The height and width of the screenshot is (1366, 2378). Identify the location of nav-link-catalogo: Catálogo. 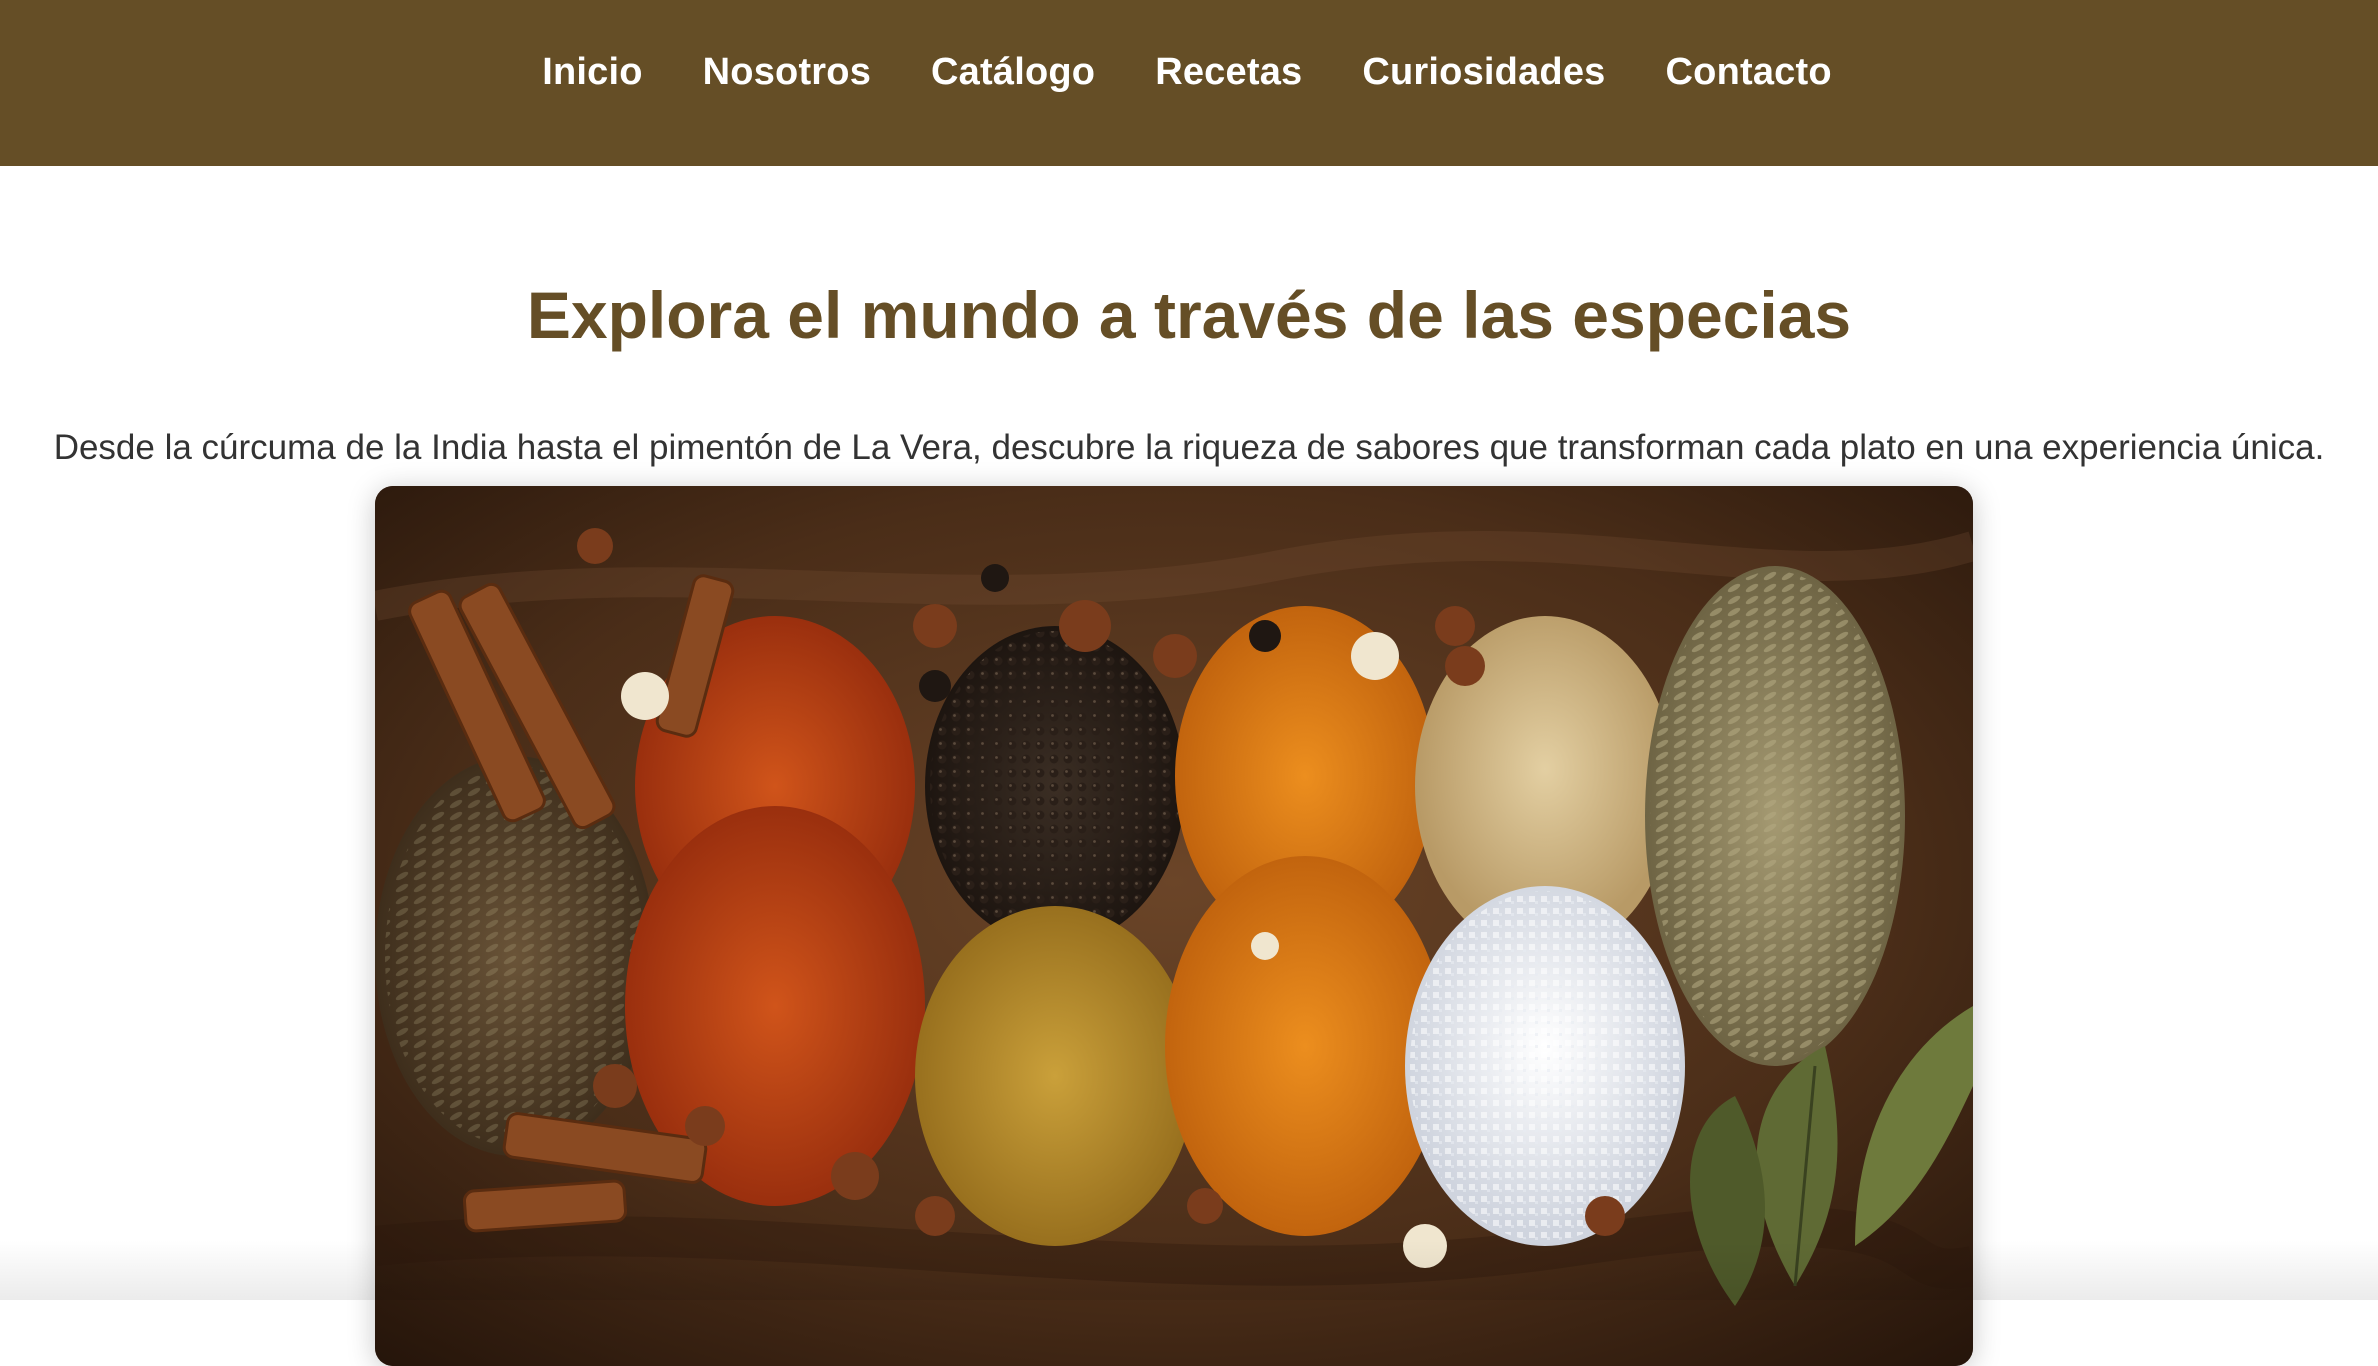
(1013, 72).